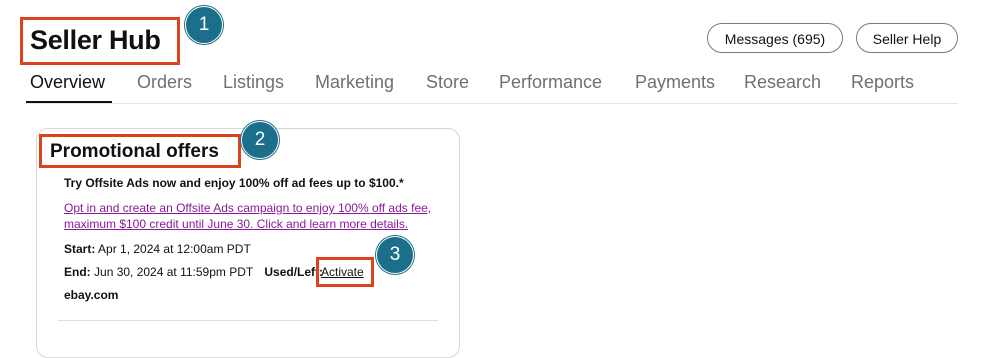 The image size is (982, 358). Describe the element at coordinates (882, 82) in the screenshot. I see `tab-reports: Reports` at that location.